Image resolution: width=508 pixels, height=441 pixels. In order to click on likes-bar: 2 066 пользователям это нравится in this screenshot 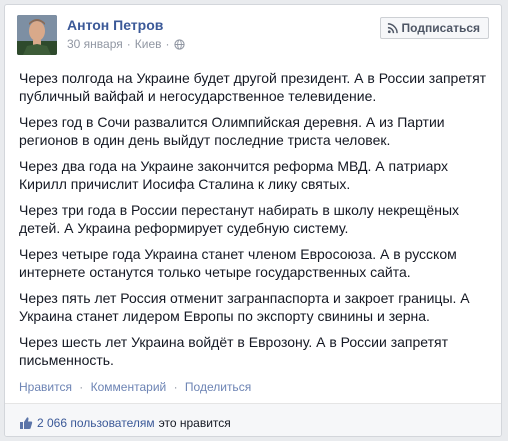, I will do `click(253, 420)`.